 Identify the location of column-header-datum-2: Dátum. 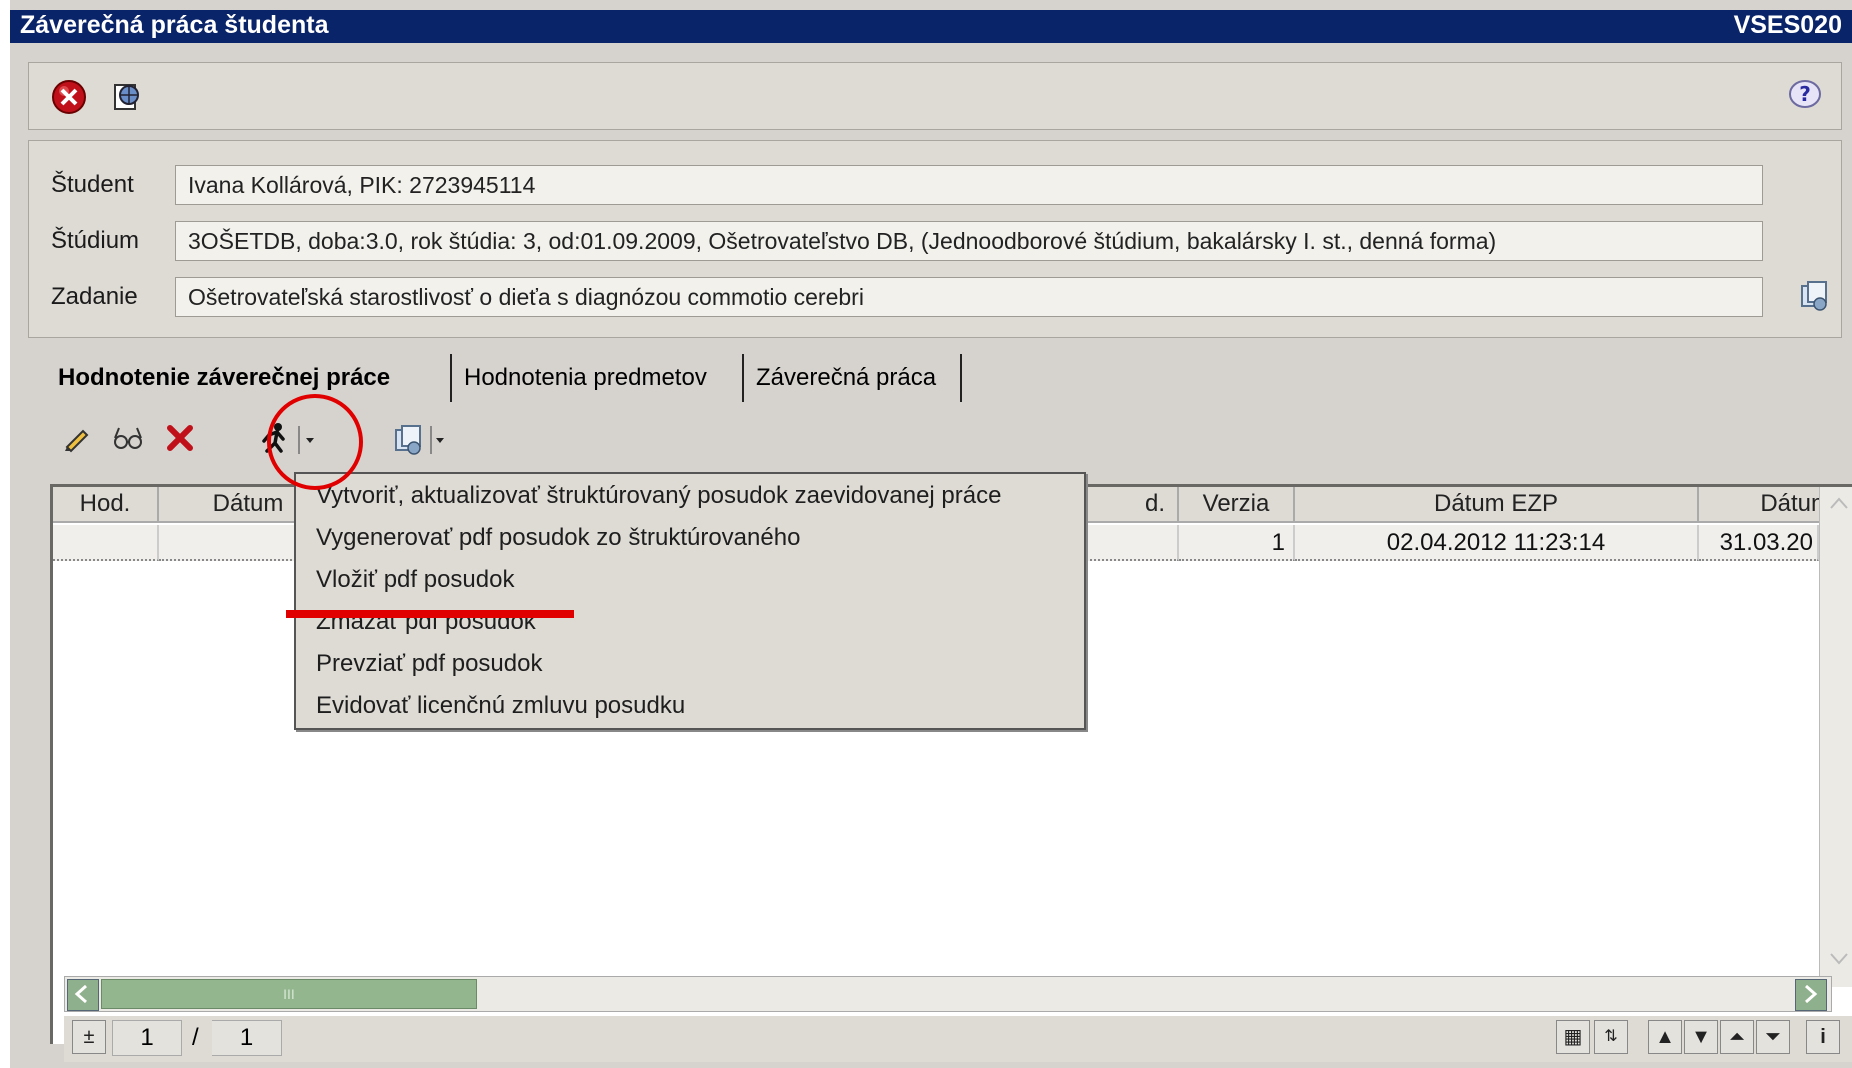
(1769, 505).